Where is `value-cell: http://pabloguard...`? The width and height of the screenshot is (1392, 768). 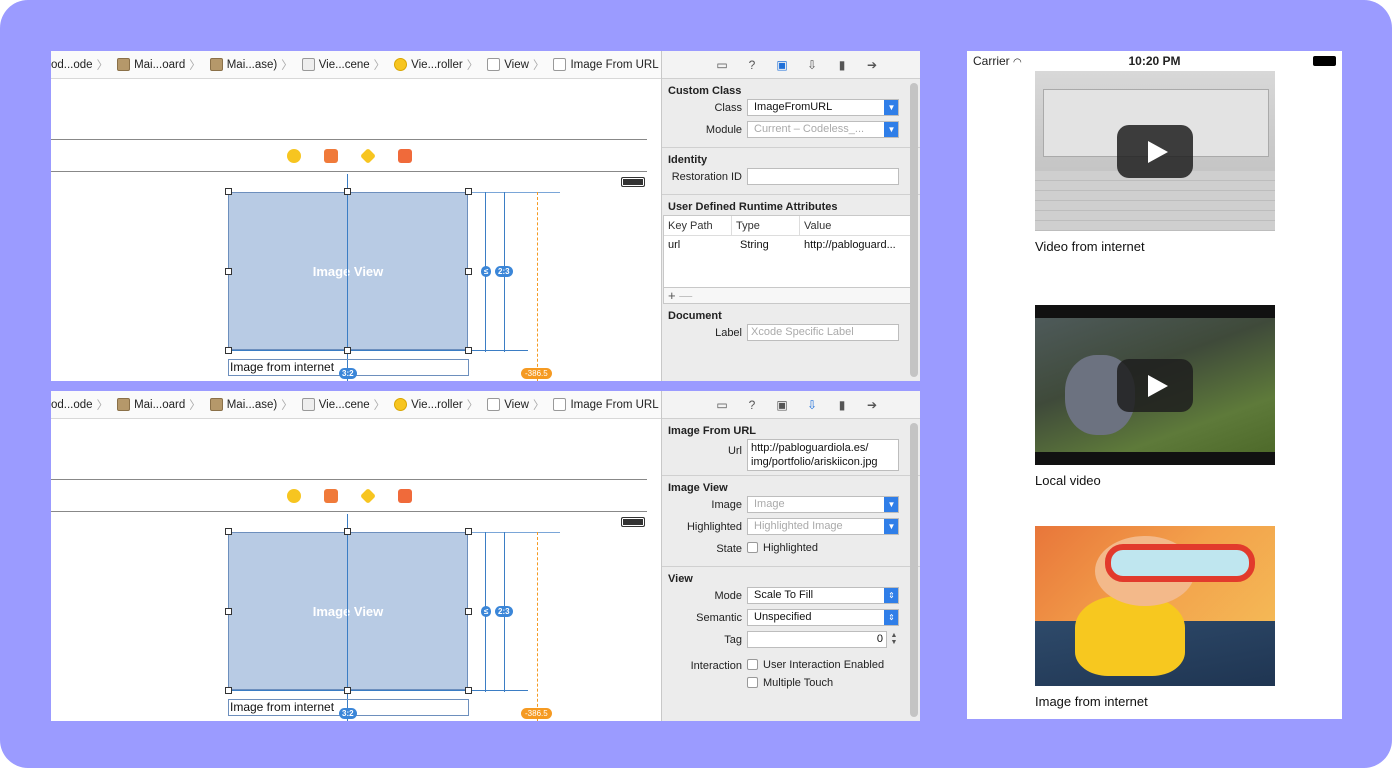 value-cell: http://pabloguard... is located at coordinates (856, 245).